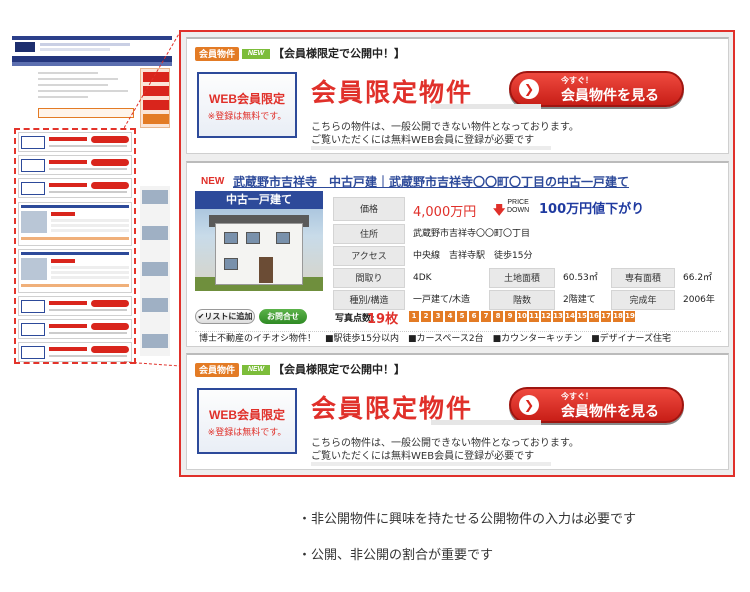 The width and height of the screenshot is (750, 592). Describe the element at coordinates (558, 316) in the screenshot. I see `photo-thumbnail-number: 13` at that location.